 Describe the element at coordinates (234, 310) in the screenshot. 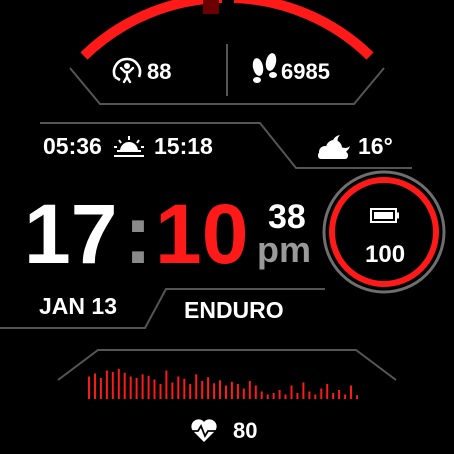

I see `activity-mode-label: ENDURO` at that location.